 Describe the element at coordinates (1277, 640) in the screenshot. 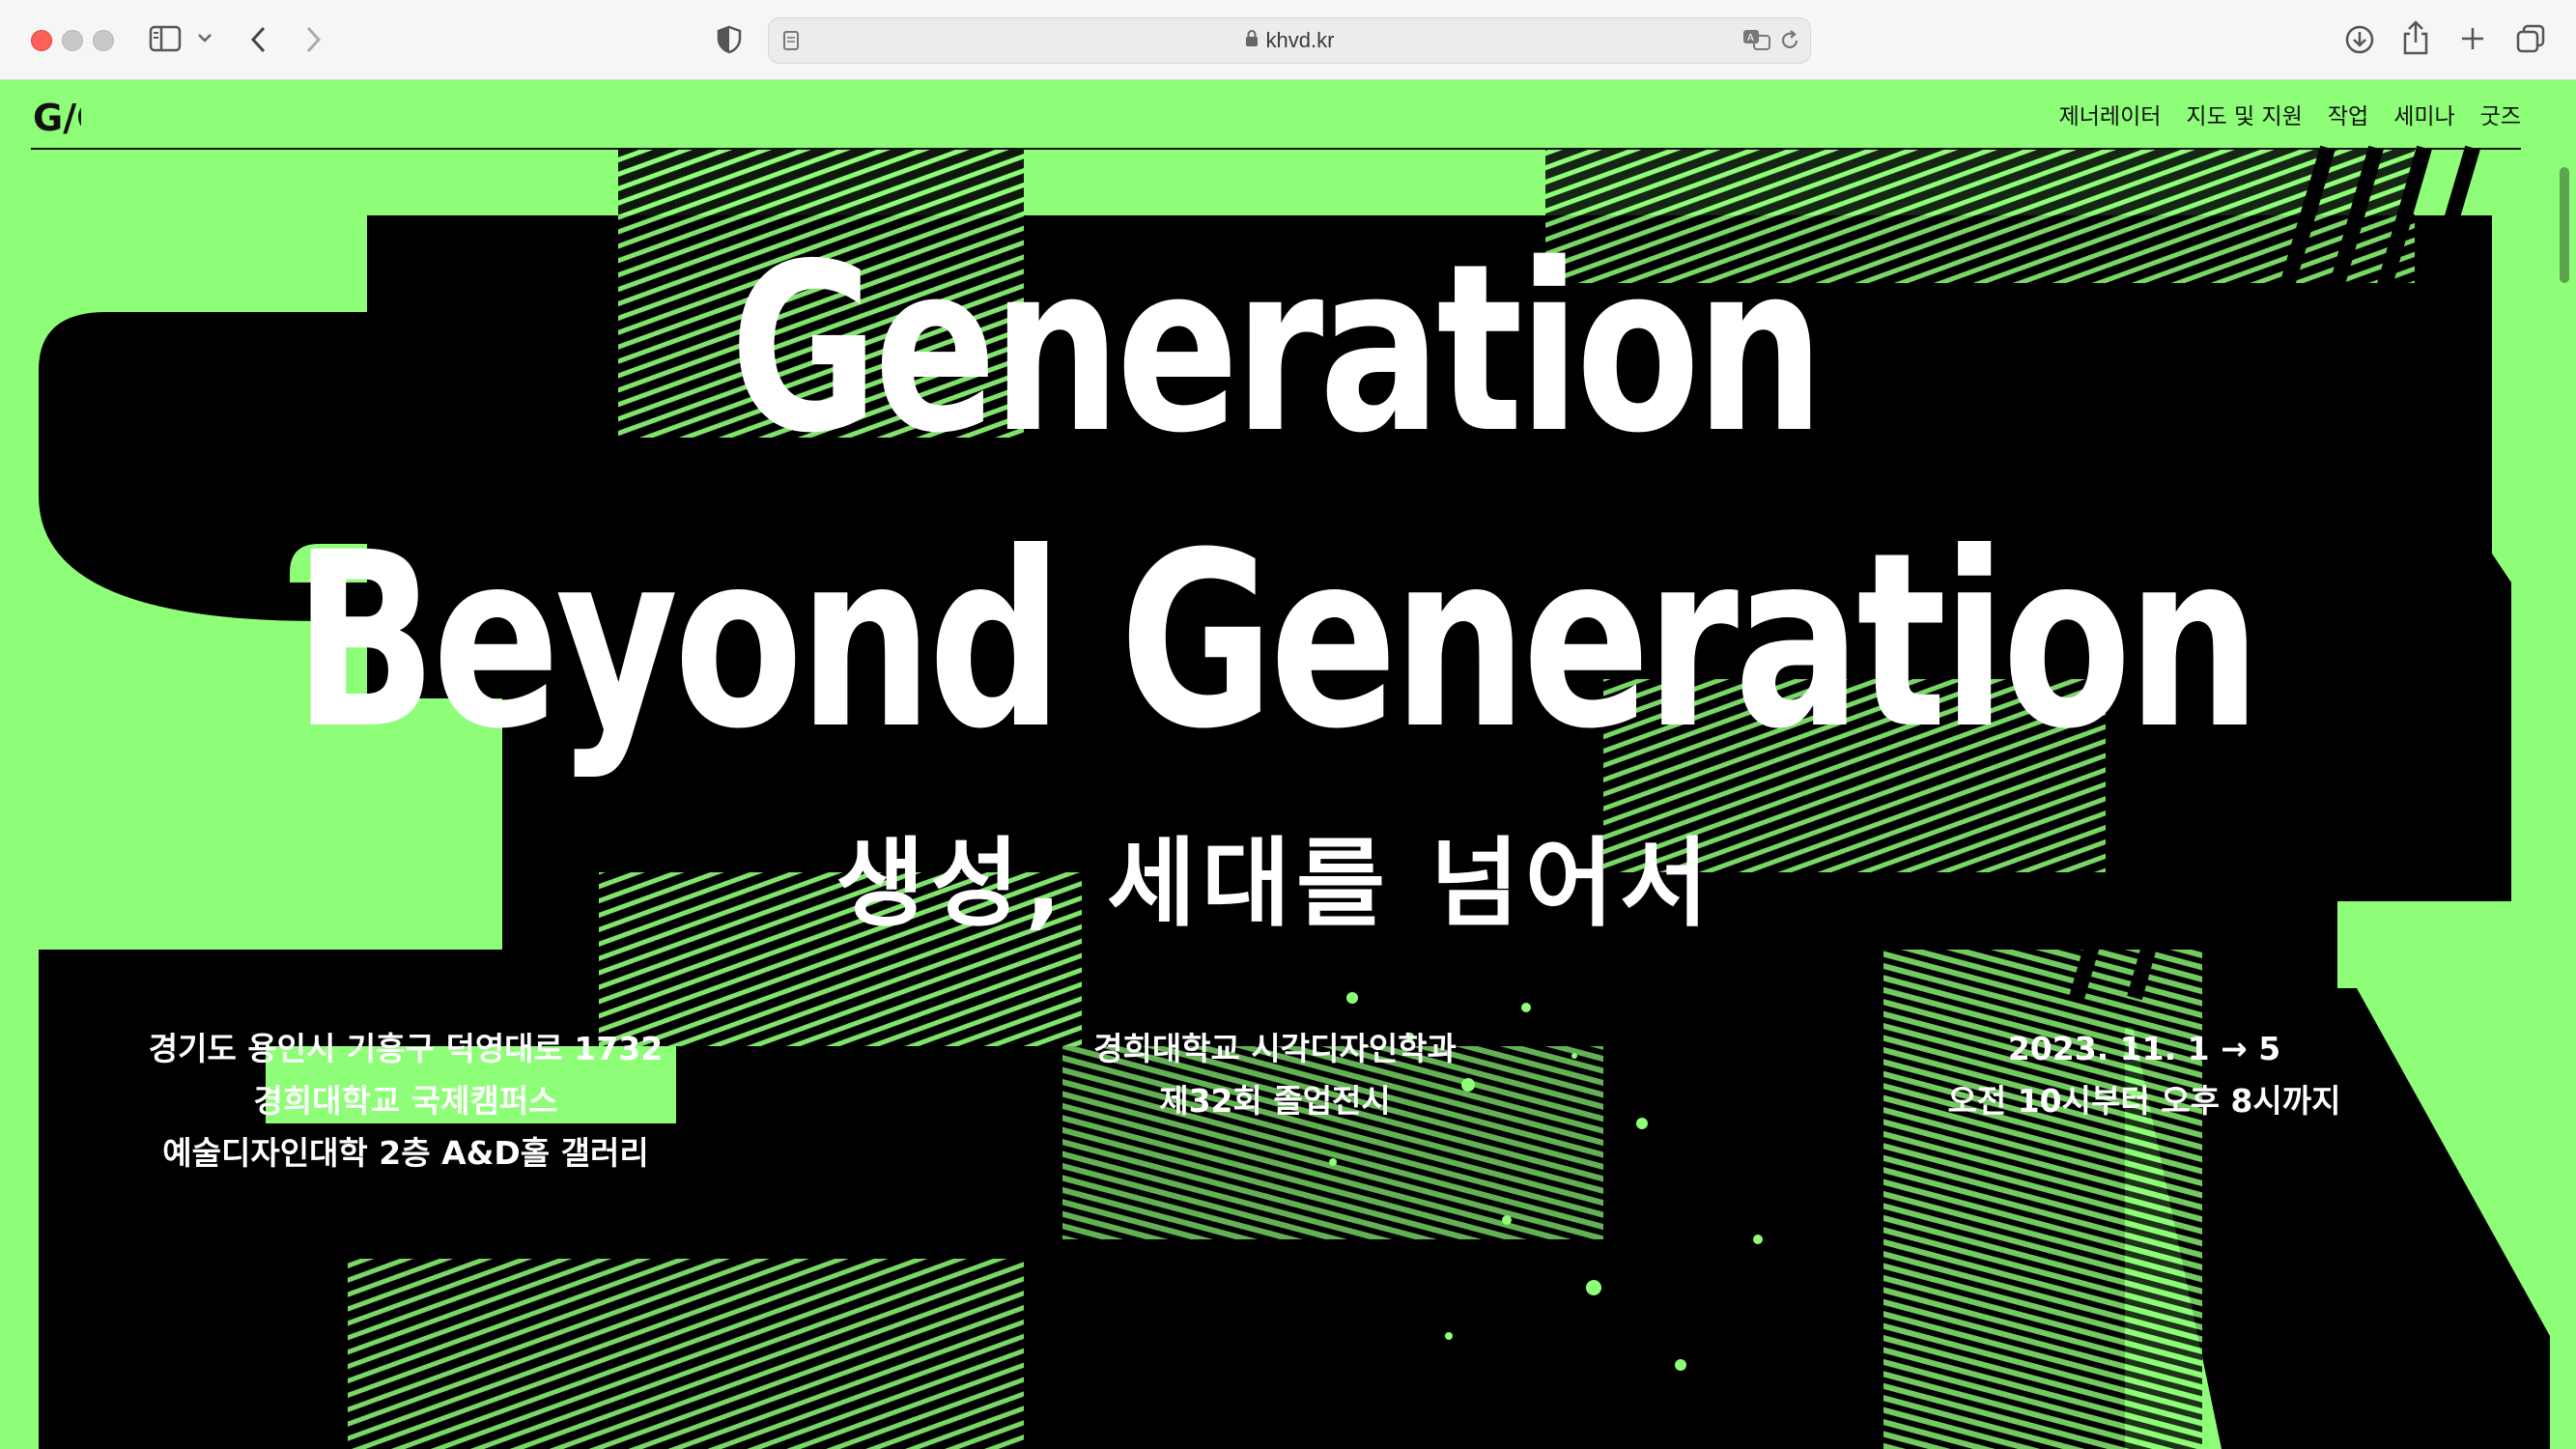

I see `hero-title-line2: Beyond Generation` at that location.